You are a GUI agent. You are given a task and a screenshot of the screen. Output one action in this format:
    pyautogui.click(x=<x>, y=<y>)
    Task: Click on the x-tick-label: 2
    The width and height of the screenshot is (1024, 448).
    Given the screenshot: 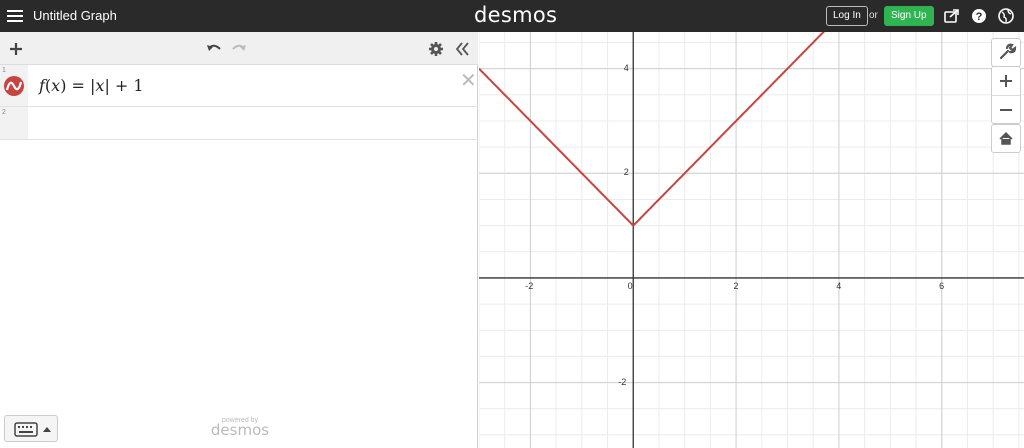 What is the action you would take?
    pyautogui.click(x=736, y=285)
    